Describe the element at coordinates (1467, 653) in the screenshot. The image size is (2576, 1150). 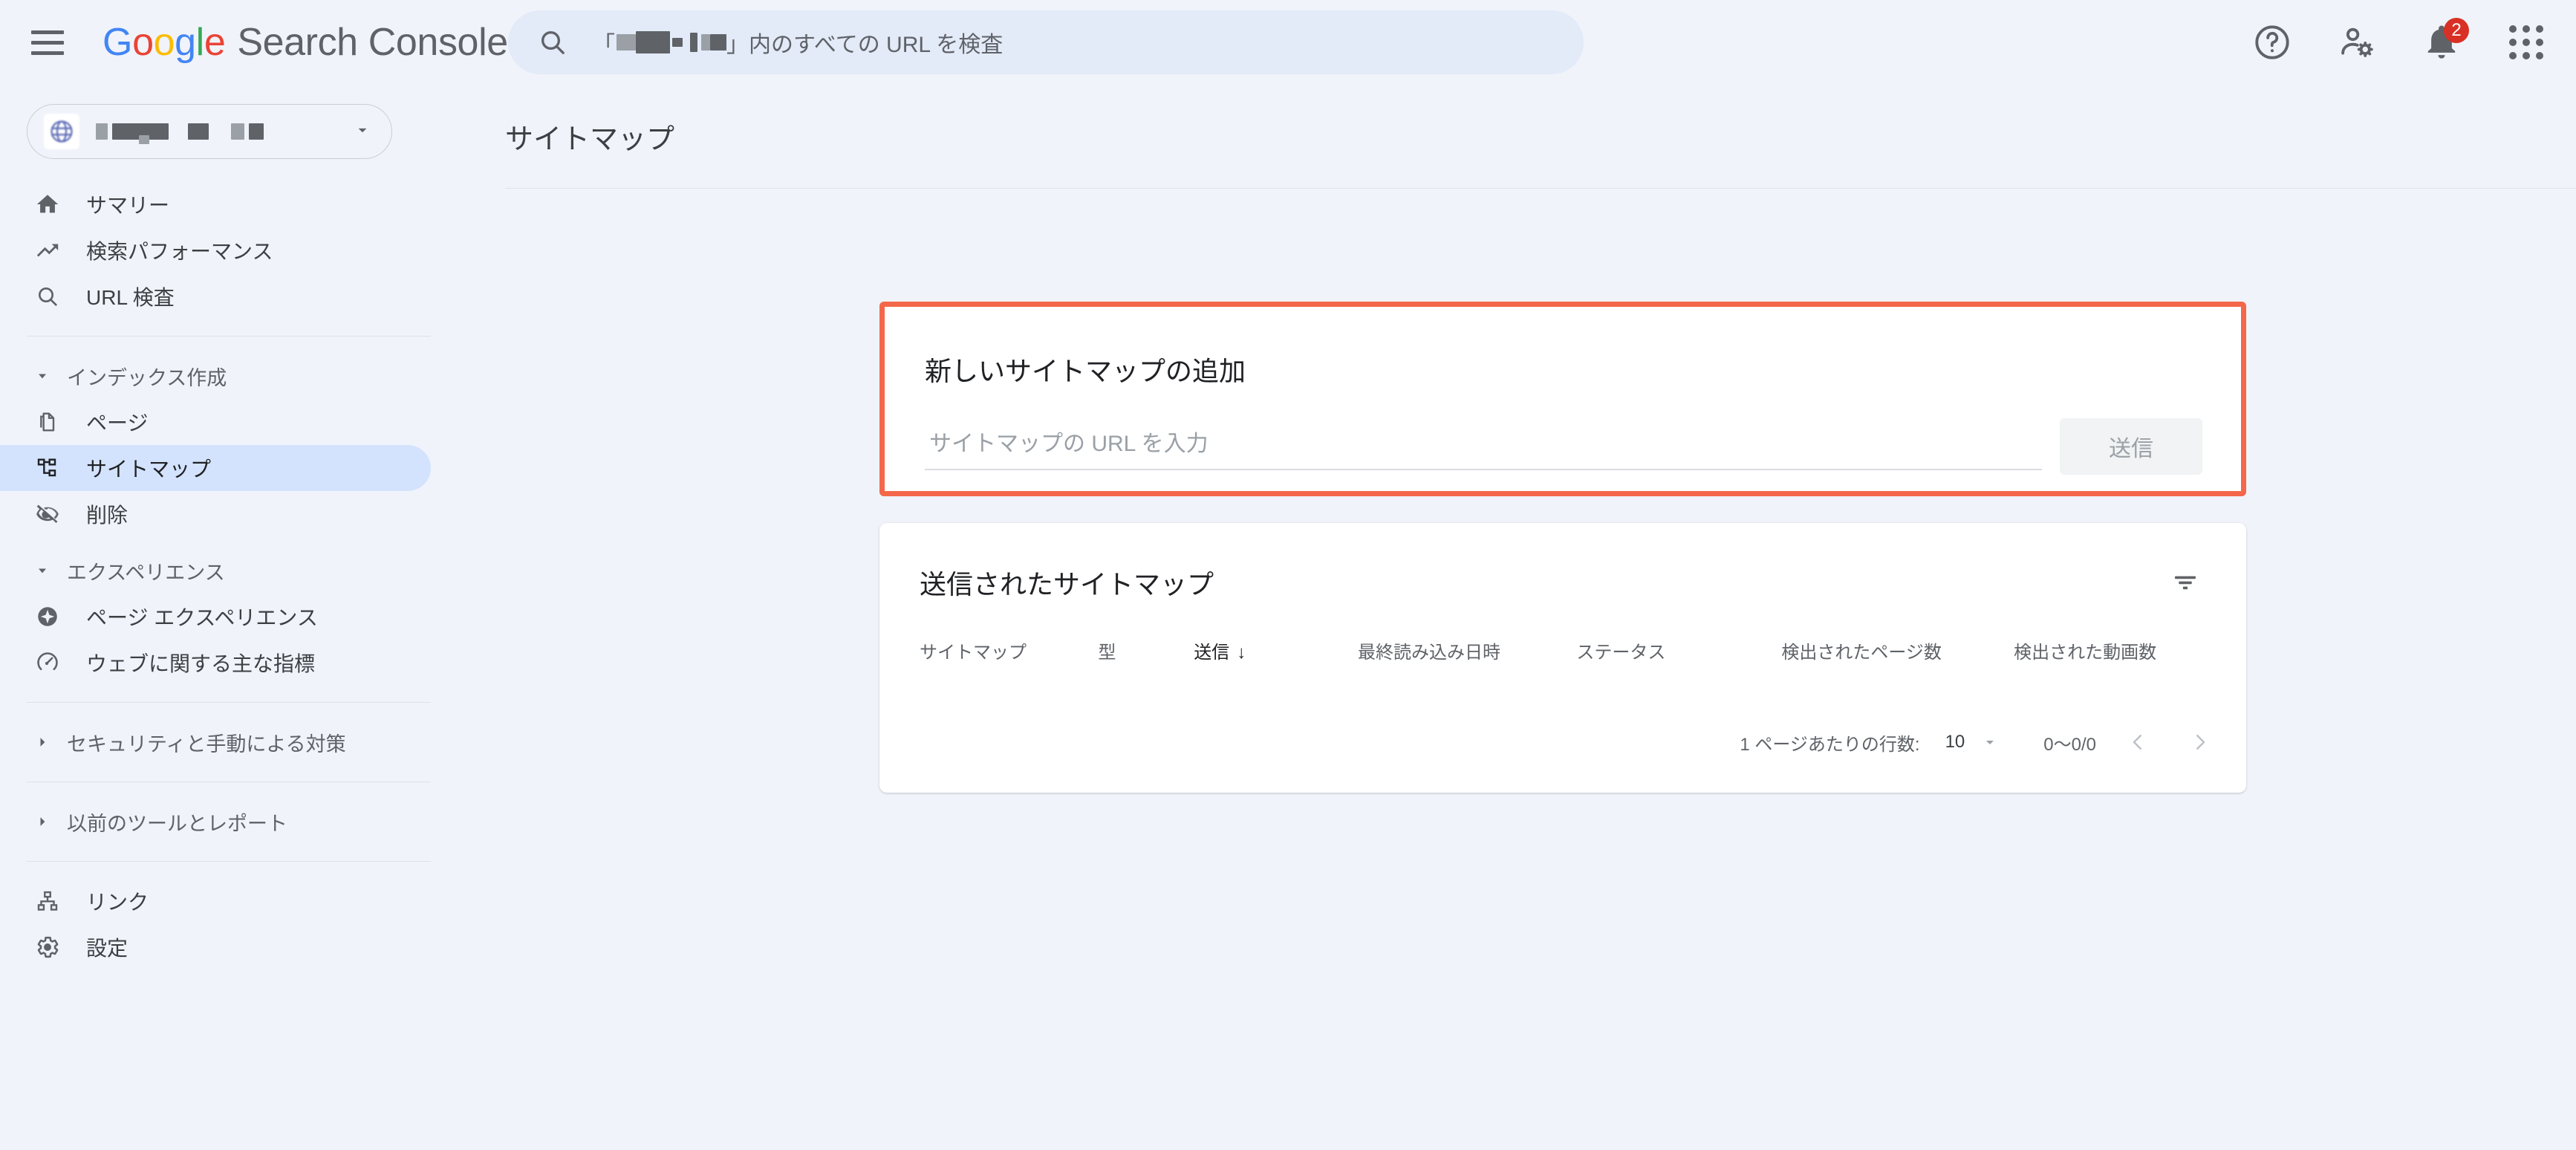
I see `column-header-last-read: 最終読み込み日時` at that location.